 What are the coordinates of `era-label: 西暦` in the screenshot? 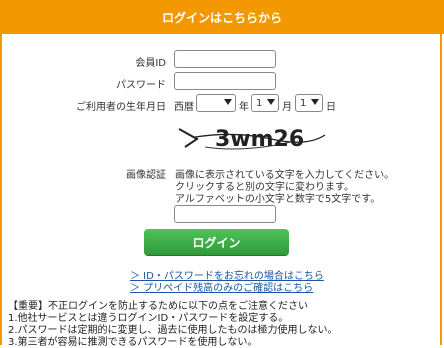 It's located at (184, 107).